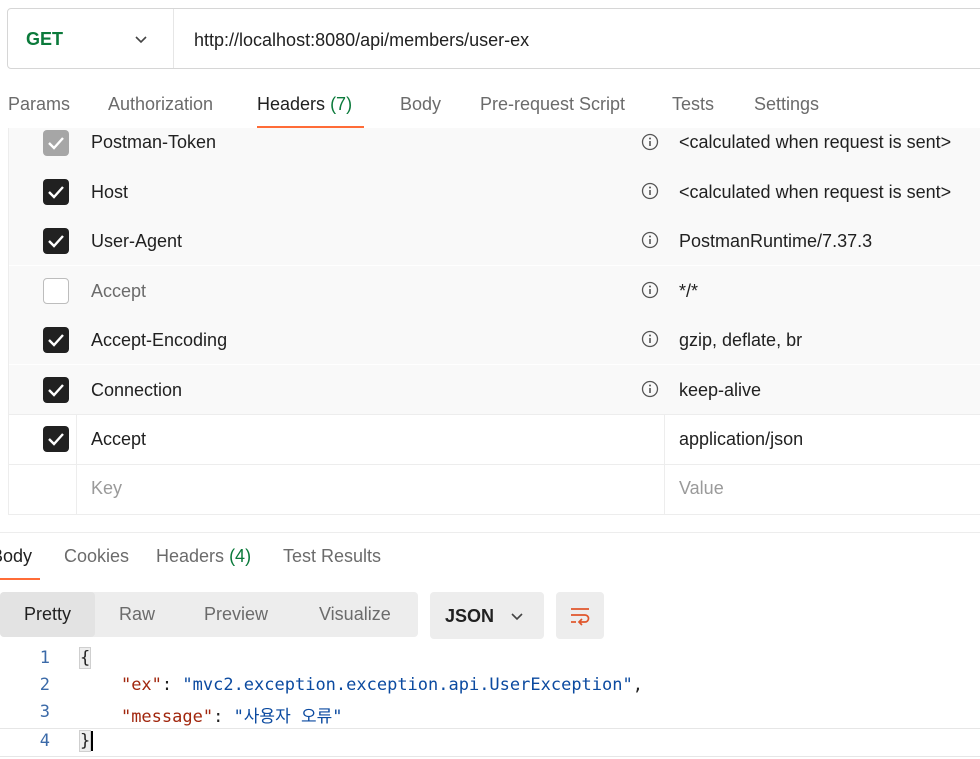 The image size is (980, 759). Describe the element at coordinates (420, 104) in the screenshot. I see `tab-body: Body` at that location.